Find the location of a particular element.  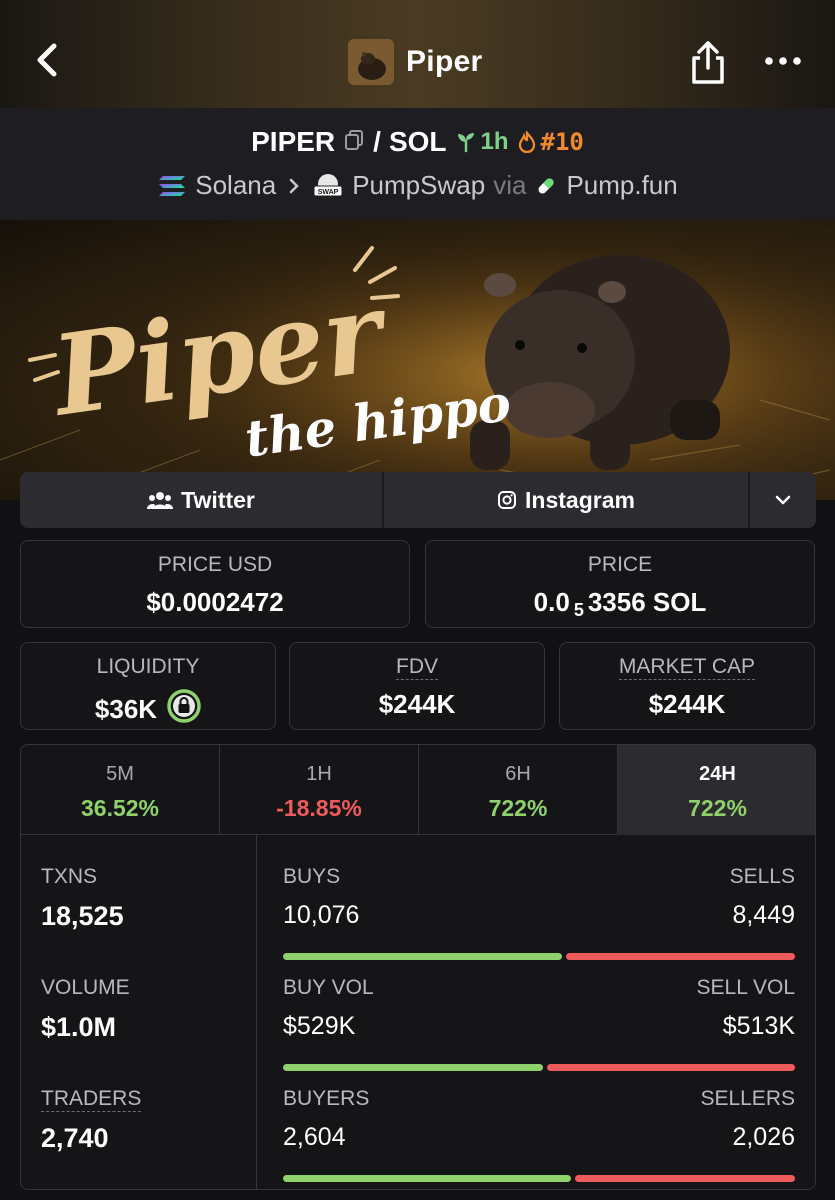

base-symbol: PIPER is located at coordinates (293, 141).